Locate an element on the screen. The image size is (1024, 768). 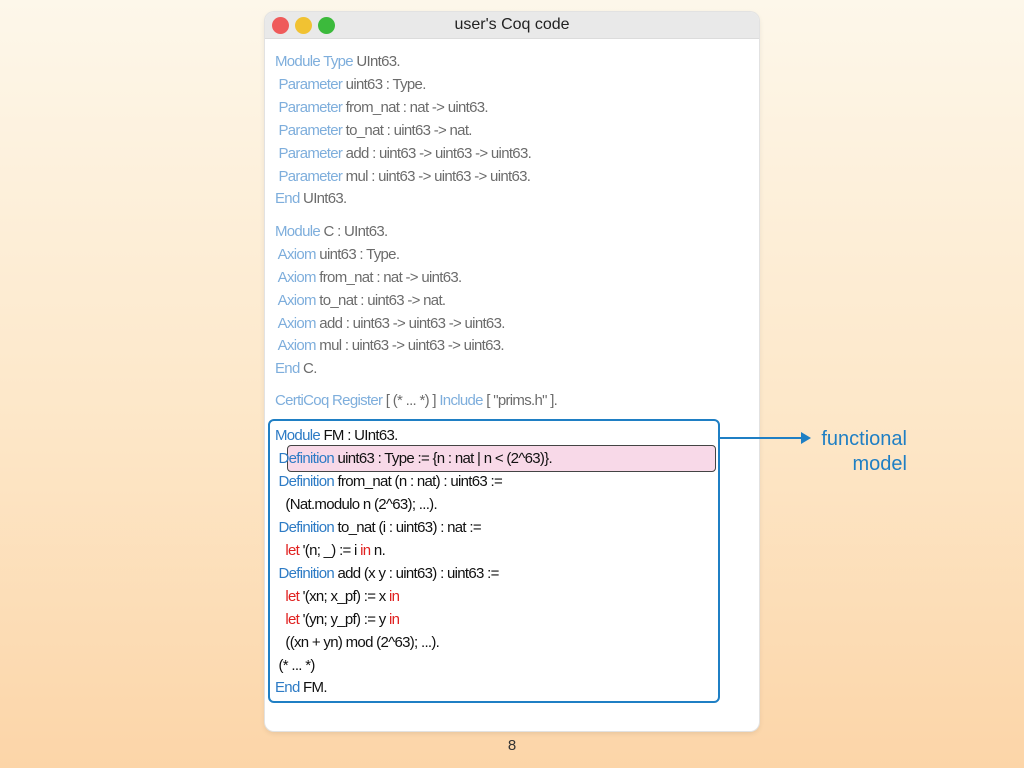
keyword: Include is located at coordinates (461, 400).